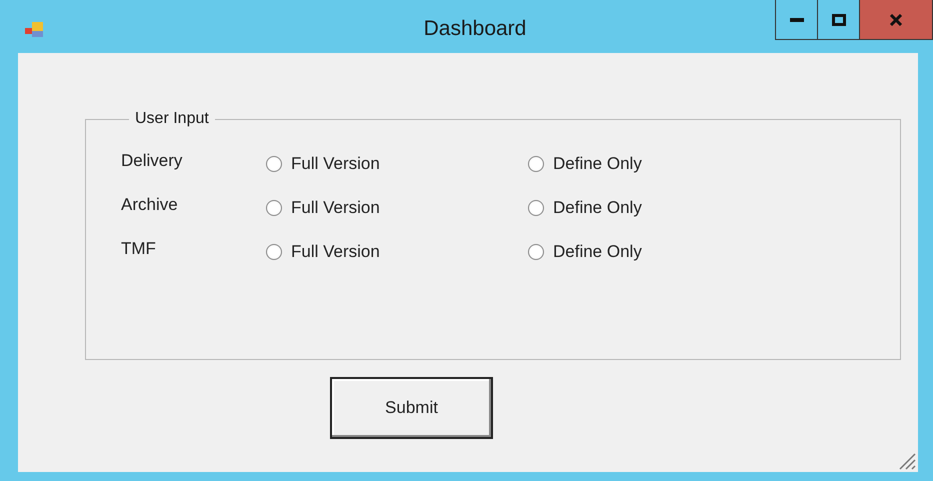 This screenshot has height=481, width=933. I want to click on app-icon, so click(35, 30).